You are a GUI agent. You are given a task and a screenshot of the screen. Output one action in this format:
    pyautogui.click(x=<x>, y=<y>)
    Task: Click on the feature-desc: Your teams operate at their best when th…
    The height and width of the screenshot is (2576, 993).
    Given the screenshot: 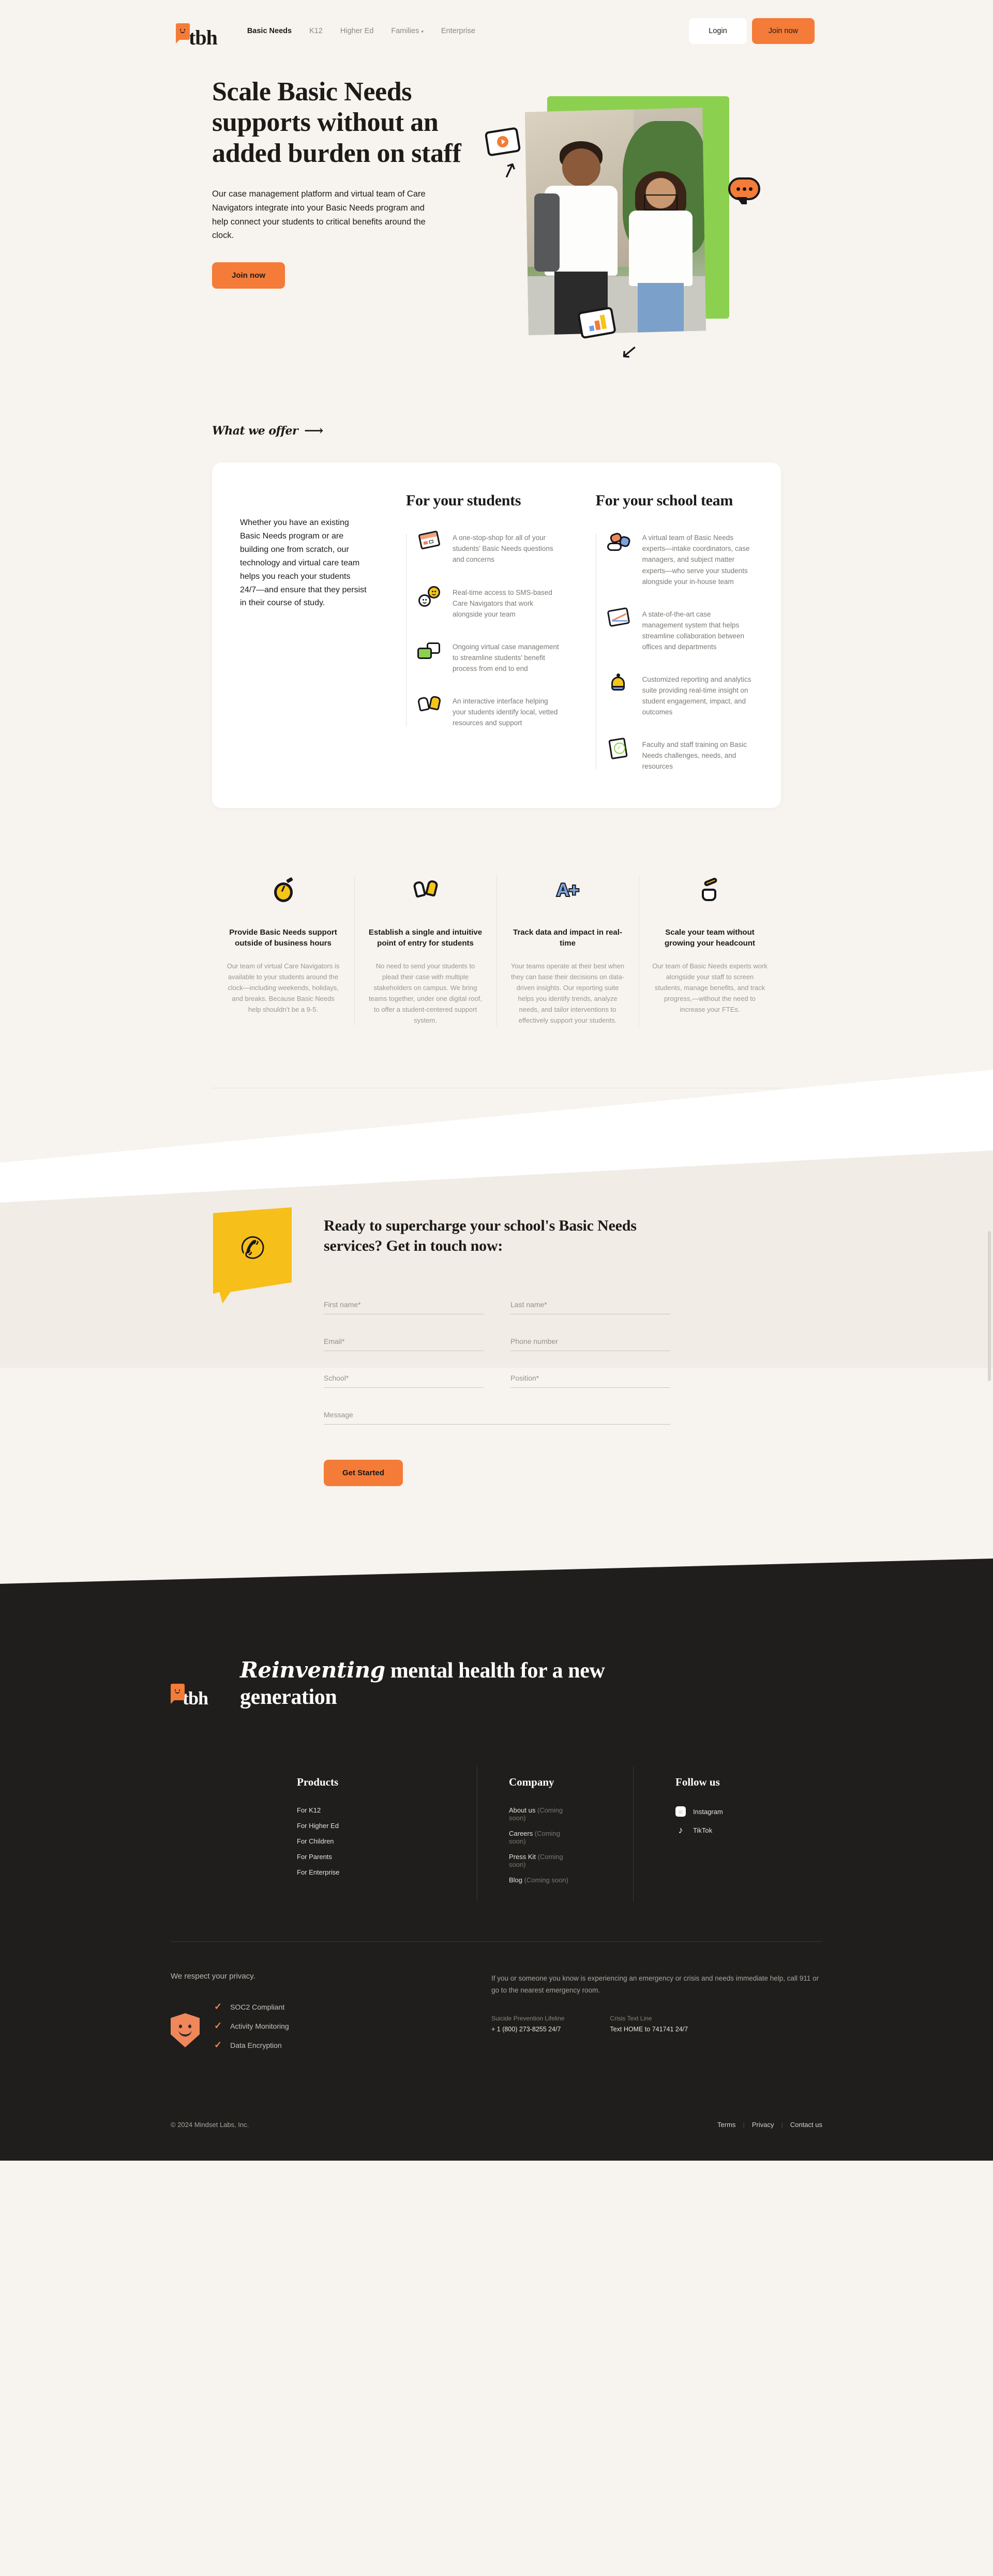 What is the action you would take?
    pyautogui.click(x=567, y=993)
    